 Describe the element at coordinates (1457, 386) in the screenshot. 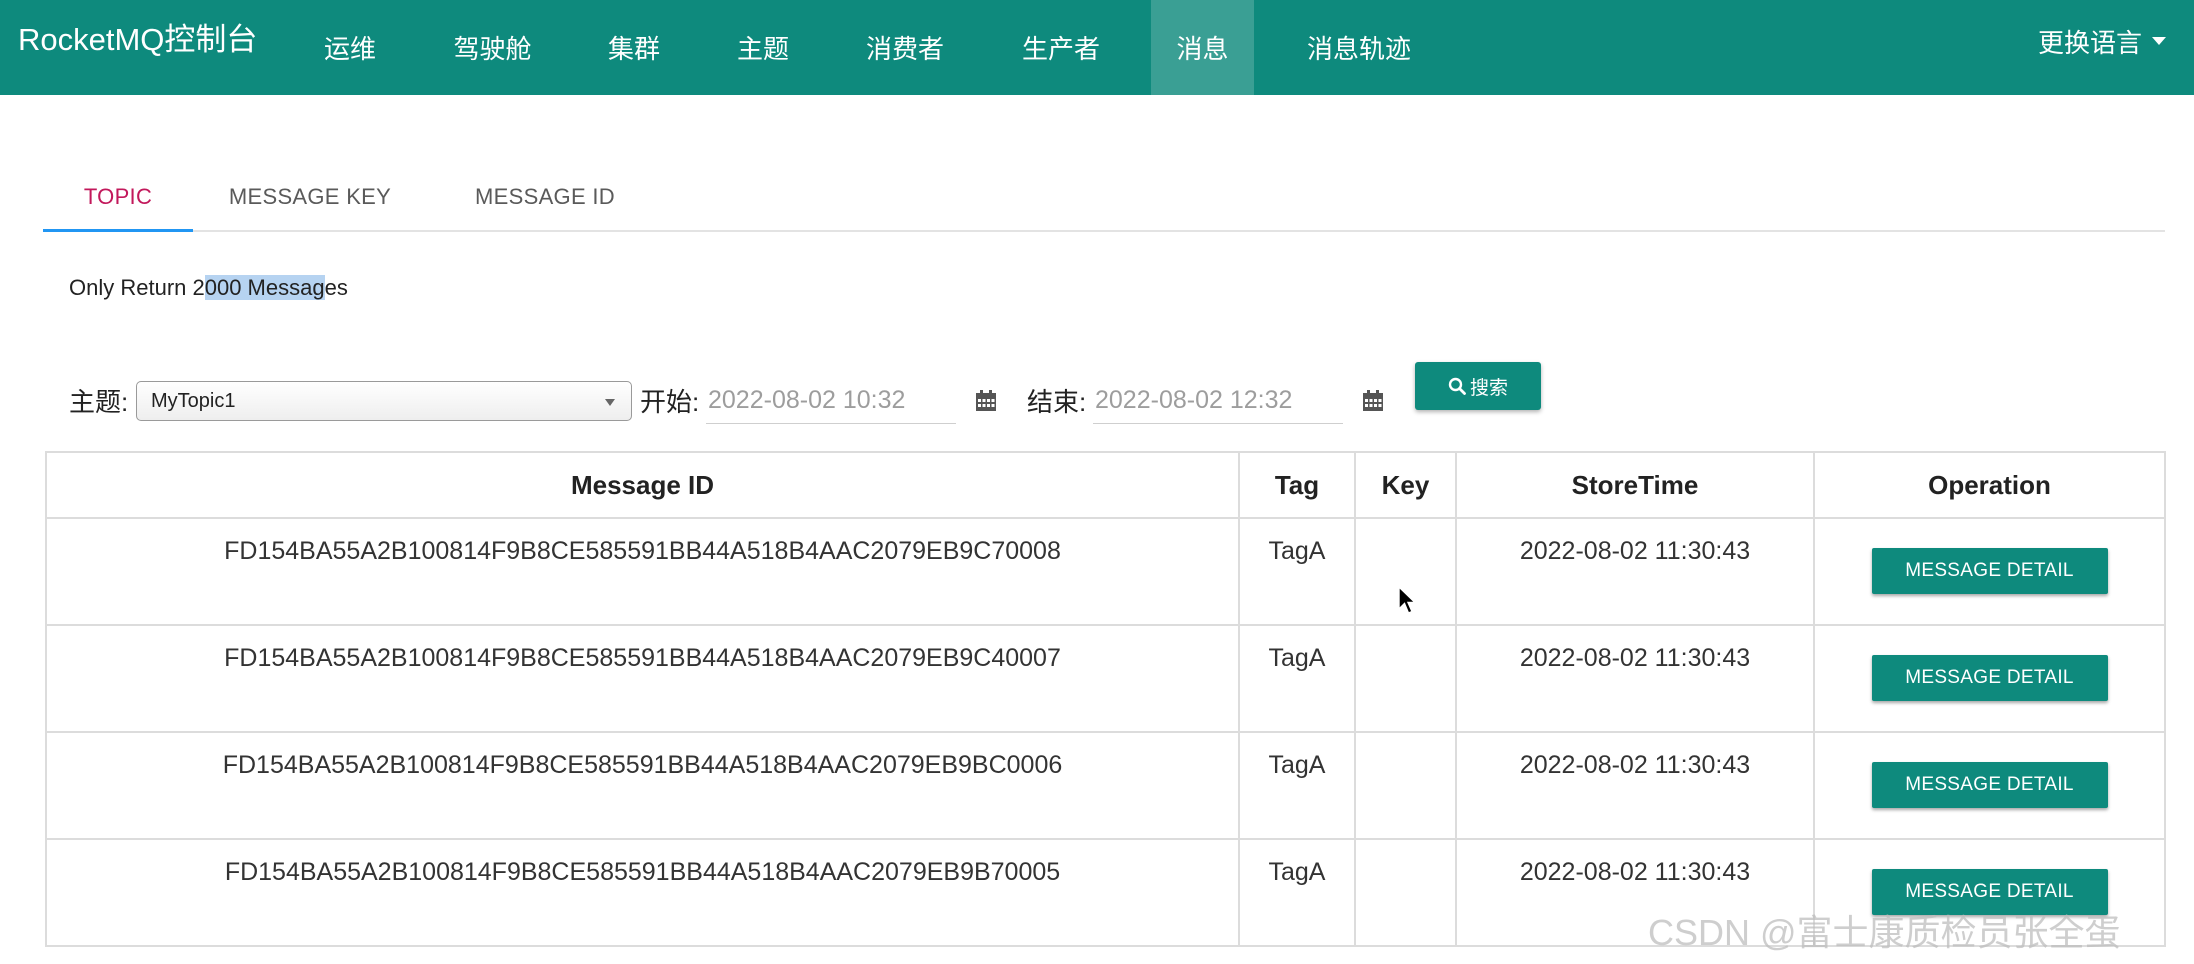

I see `search-icon` at that location.